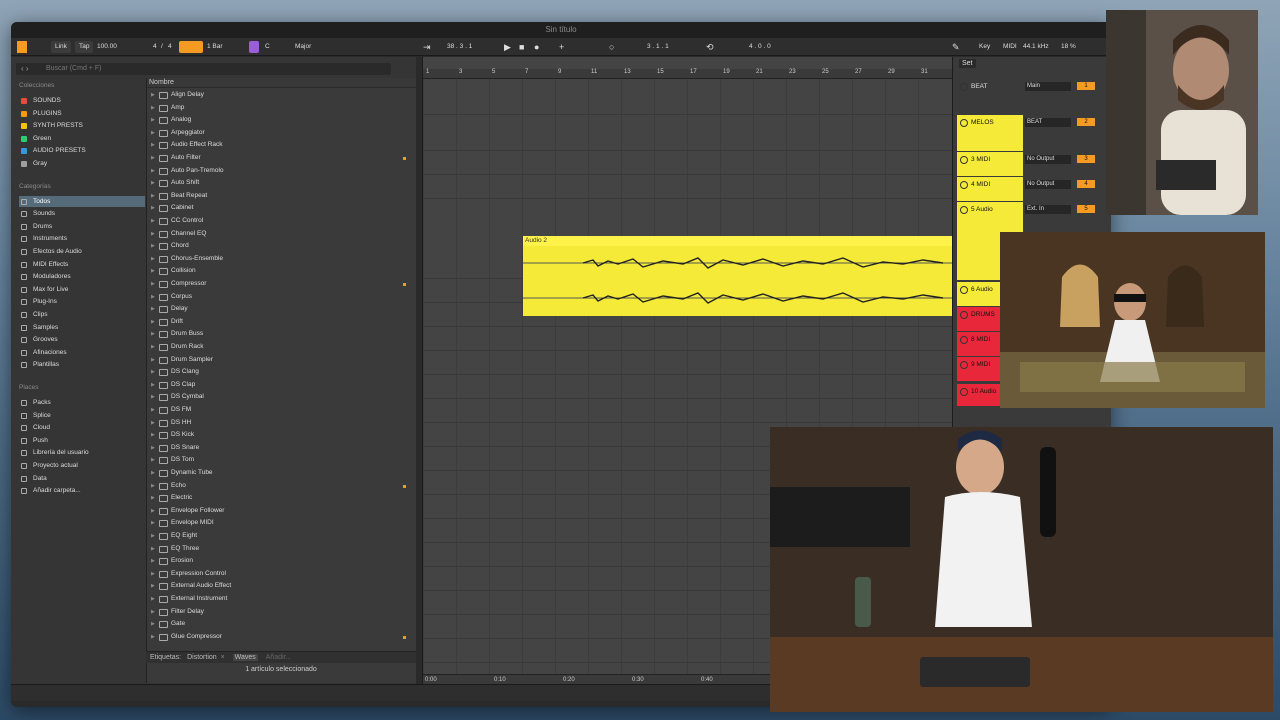 The image size is (1280, 720). What do you see at coordinates (282, 208) in the screenshot?
I see `device-list-item: ▶ Cabinet` at bounding box center [282, 208].